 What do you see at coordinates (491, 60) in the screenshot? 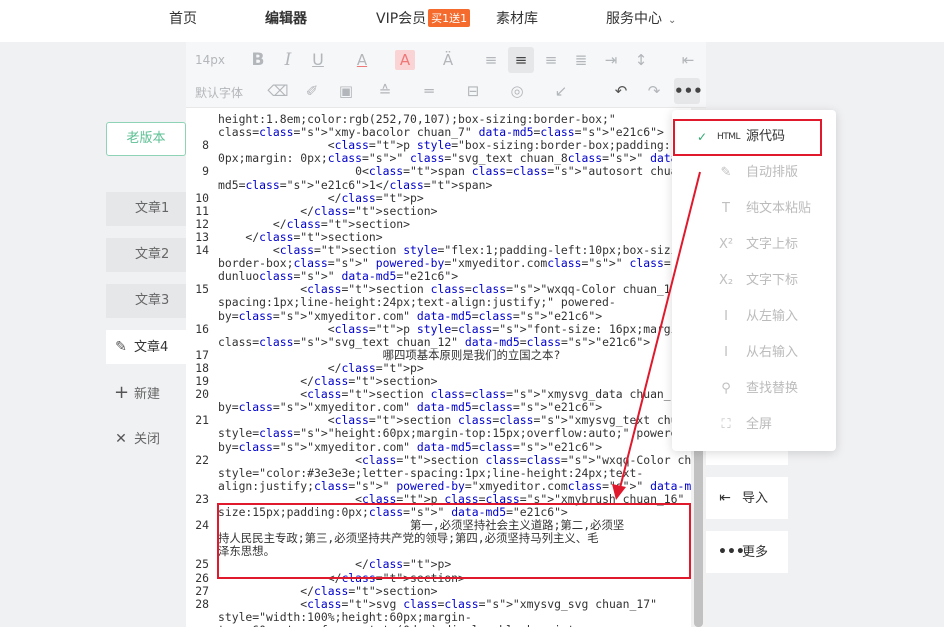
I see `align-left-icon: ≡` at bounding box center [491, 60].